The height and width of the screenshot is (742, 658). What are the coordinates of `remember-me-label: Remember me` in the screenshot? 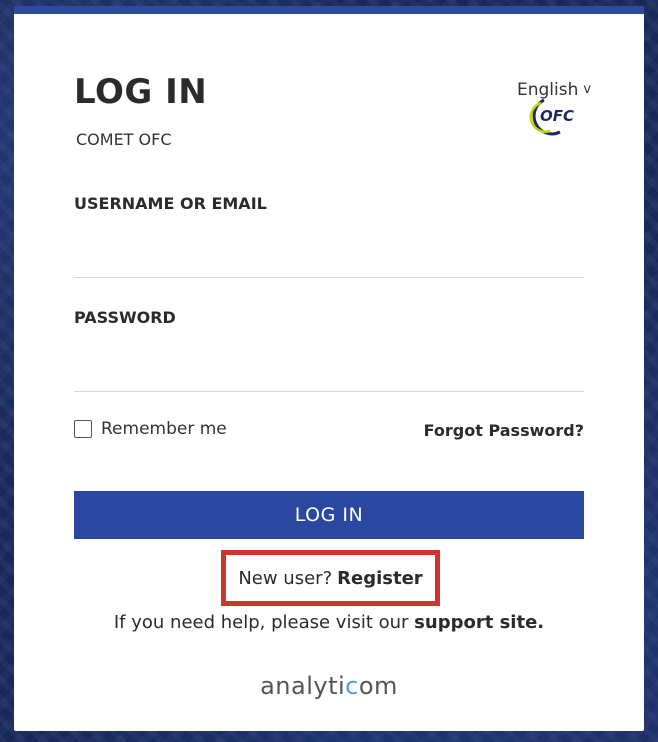 It's located at (164, 429).